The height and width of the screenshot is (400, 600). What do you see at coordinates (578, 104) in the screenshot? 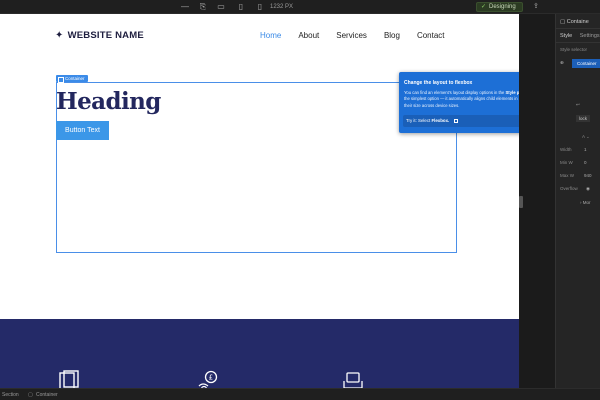
I see `mode-icon: ↩` at bounding box center [578, 104].